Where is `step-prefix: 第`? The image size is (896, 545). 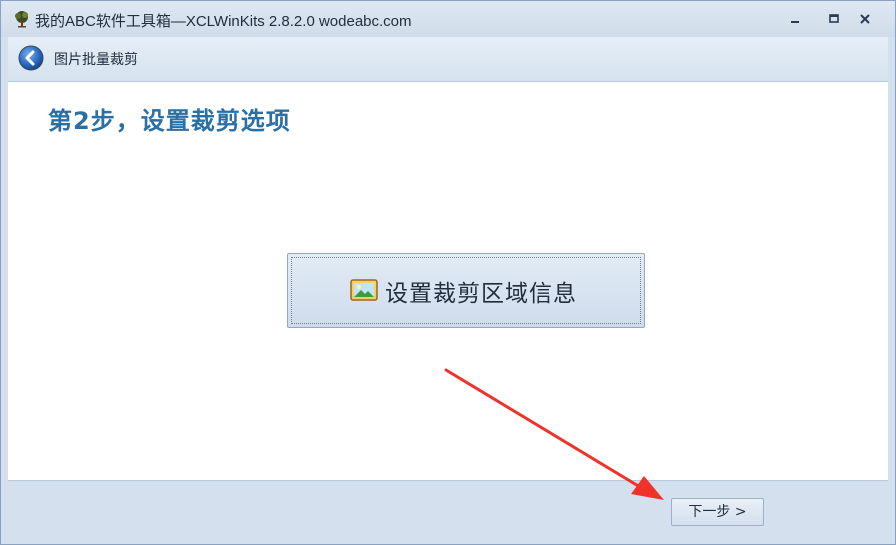
step-prefix: 第 is located at coordinates (60, 120).